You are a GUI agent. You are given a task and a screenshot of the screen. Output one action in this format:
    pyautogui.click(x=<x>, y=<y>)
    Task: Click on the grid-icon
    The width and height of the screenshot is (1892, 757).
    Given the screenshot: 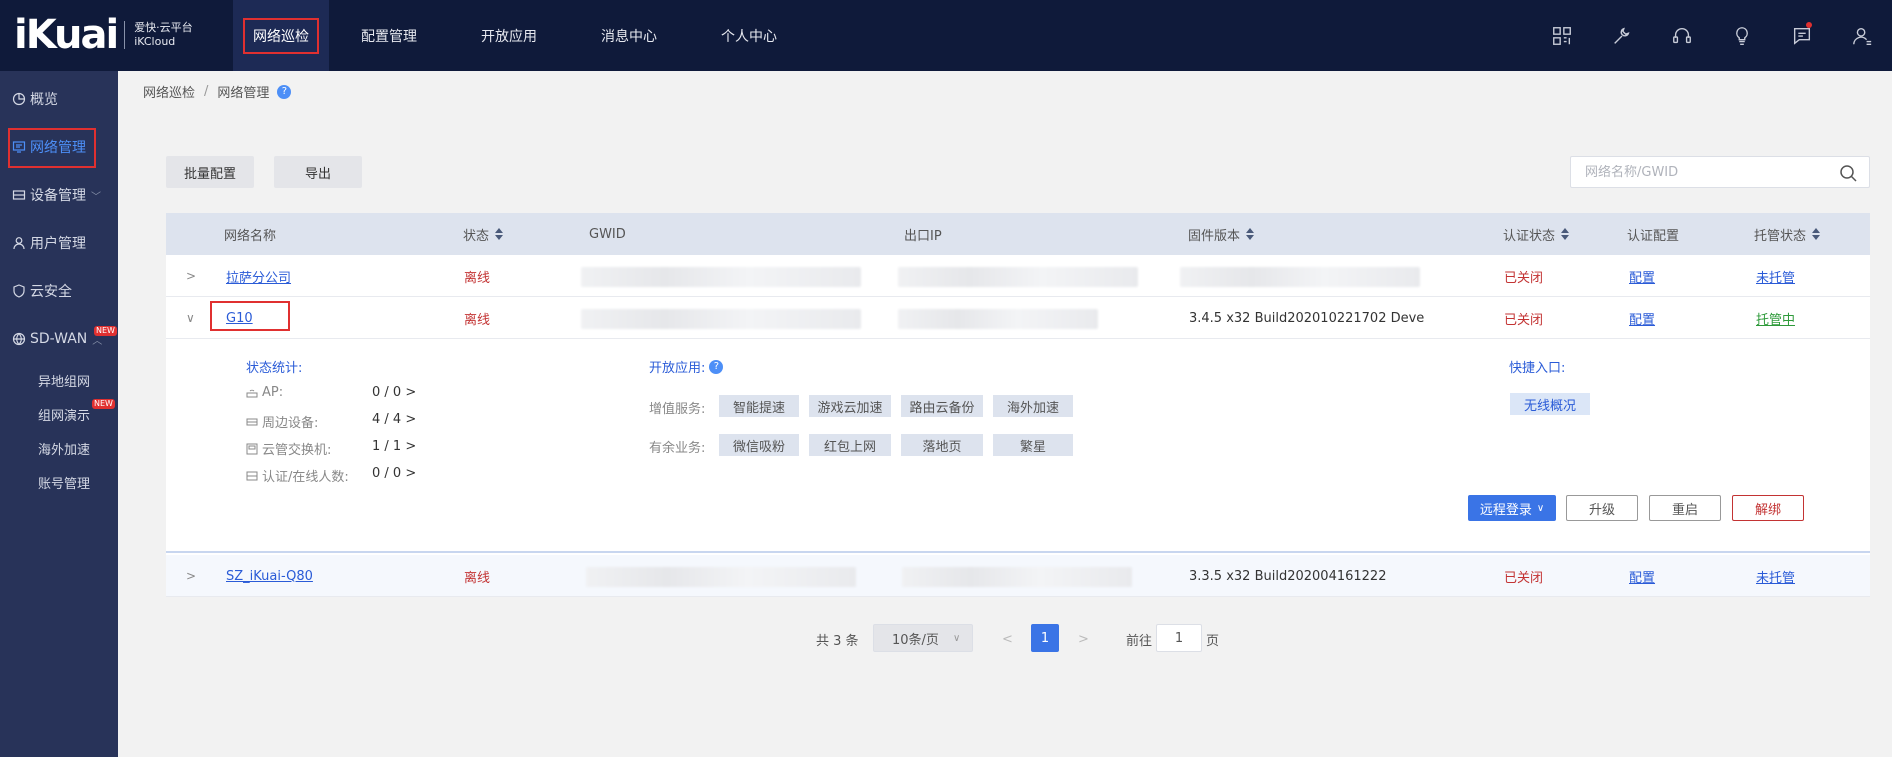 What is the action you would take?
    pyautogui.click(x=1562, y=35)
    